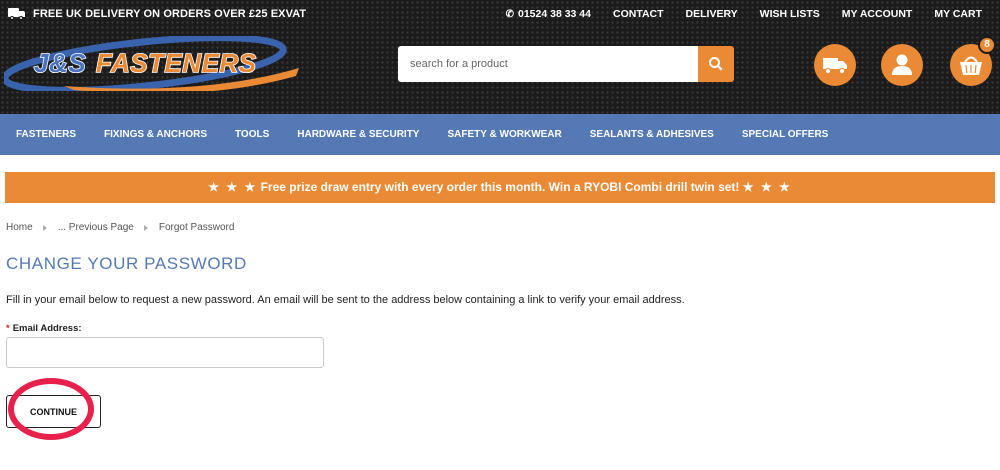  I want to click on breadcrumb-previous-page: ... Previous Page, so click(96, 227).